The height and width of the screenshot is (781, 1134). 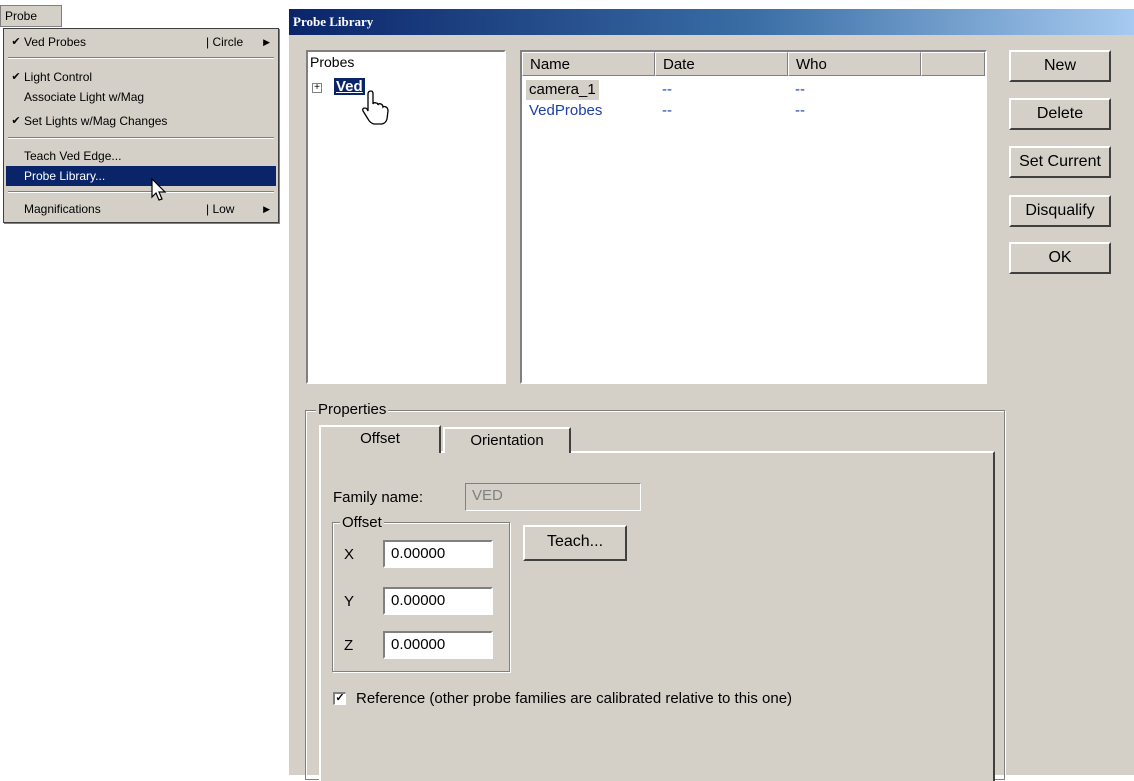 I want to click on family-name-label: Family name:, so click(x=378, y=497).